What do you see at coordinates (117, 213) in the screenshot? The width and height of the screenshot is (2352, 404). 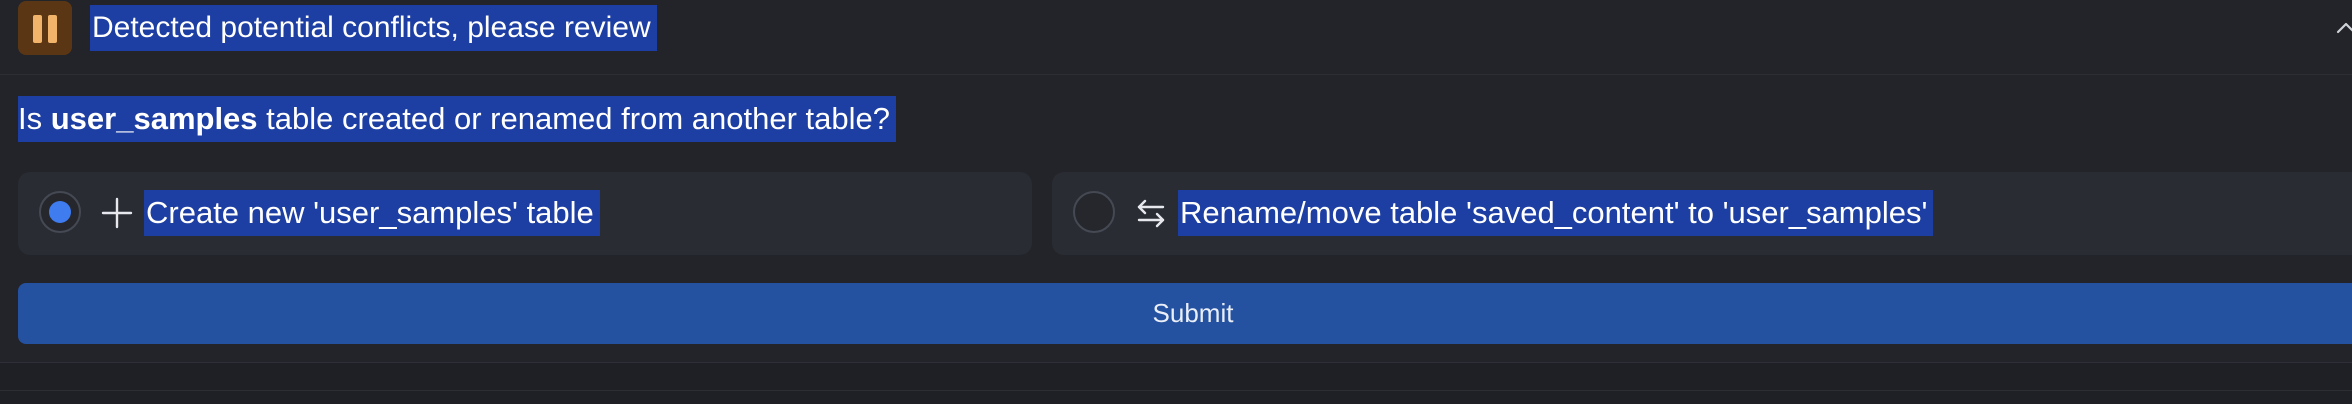 I see `plus-icon` at bounding box center [117, 213].